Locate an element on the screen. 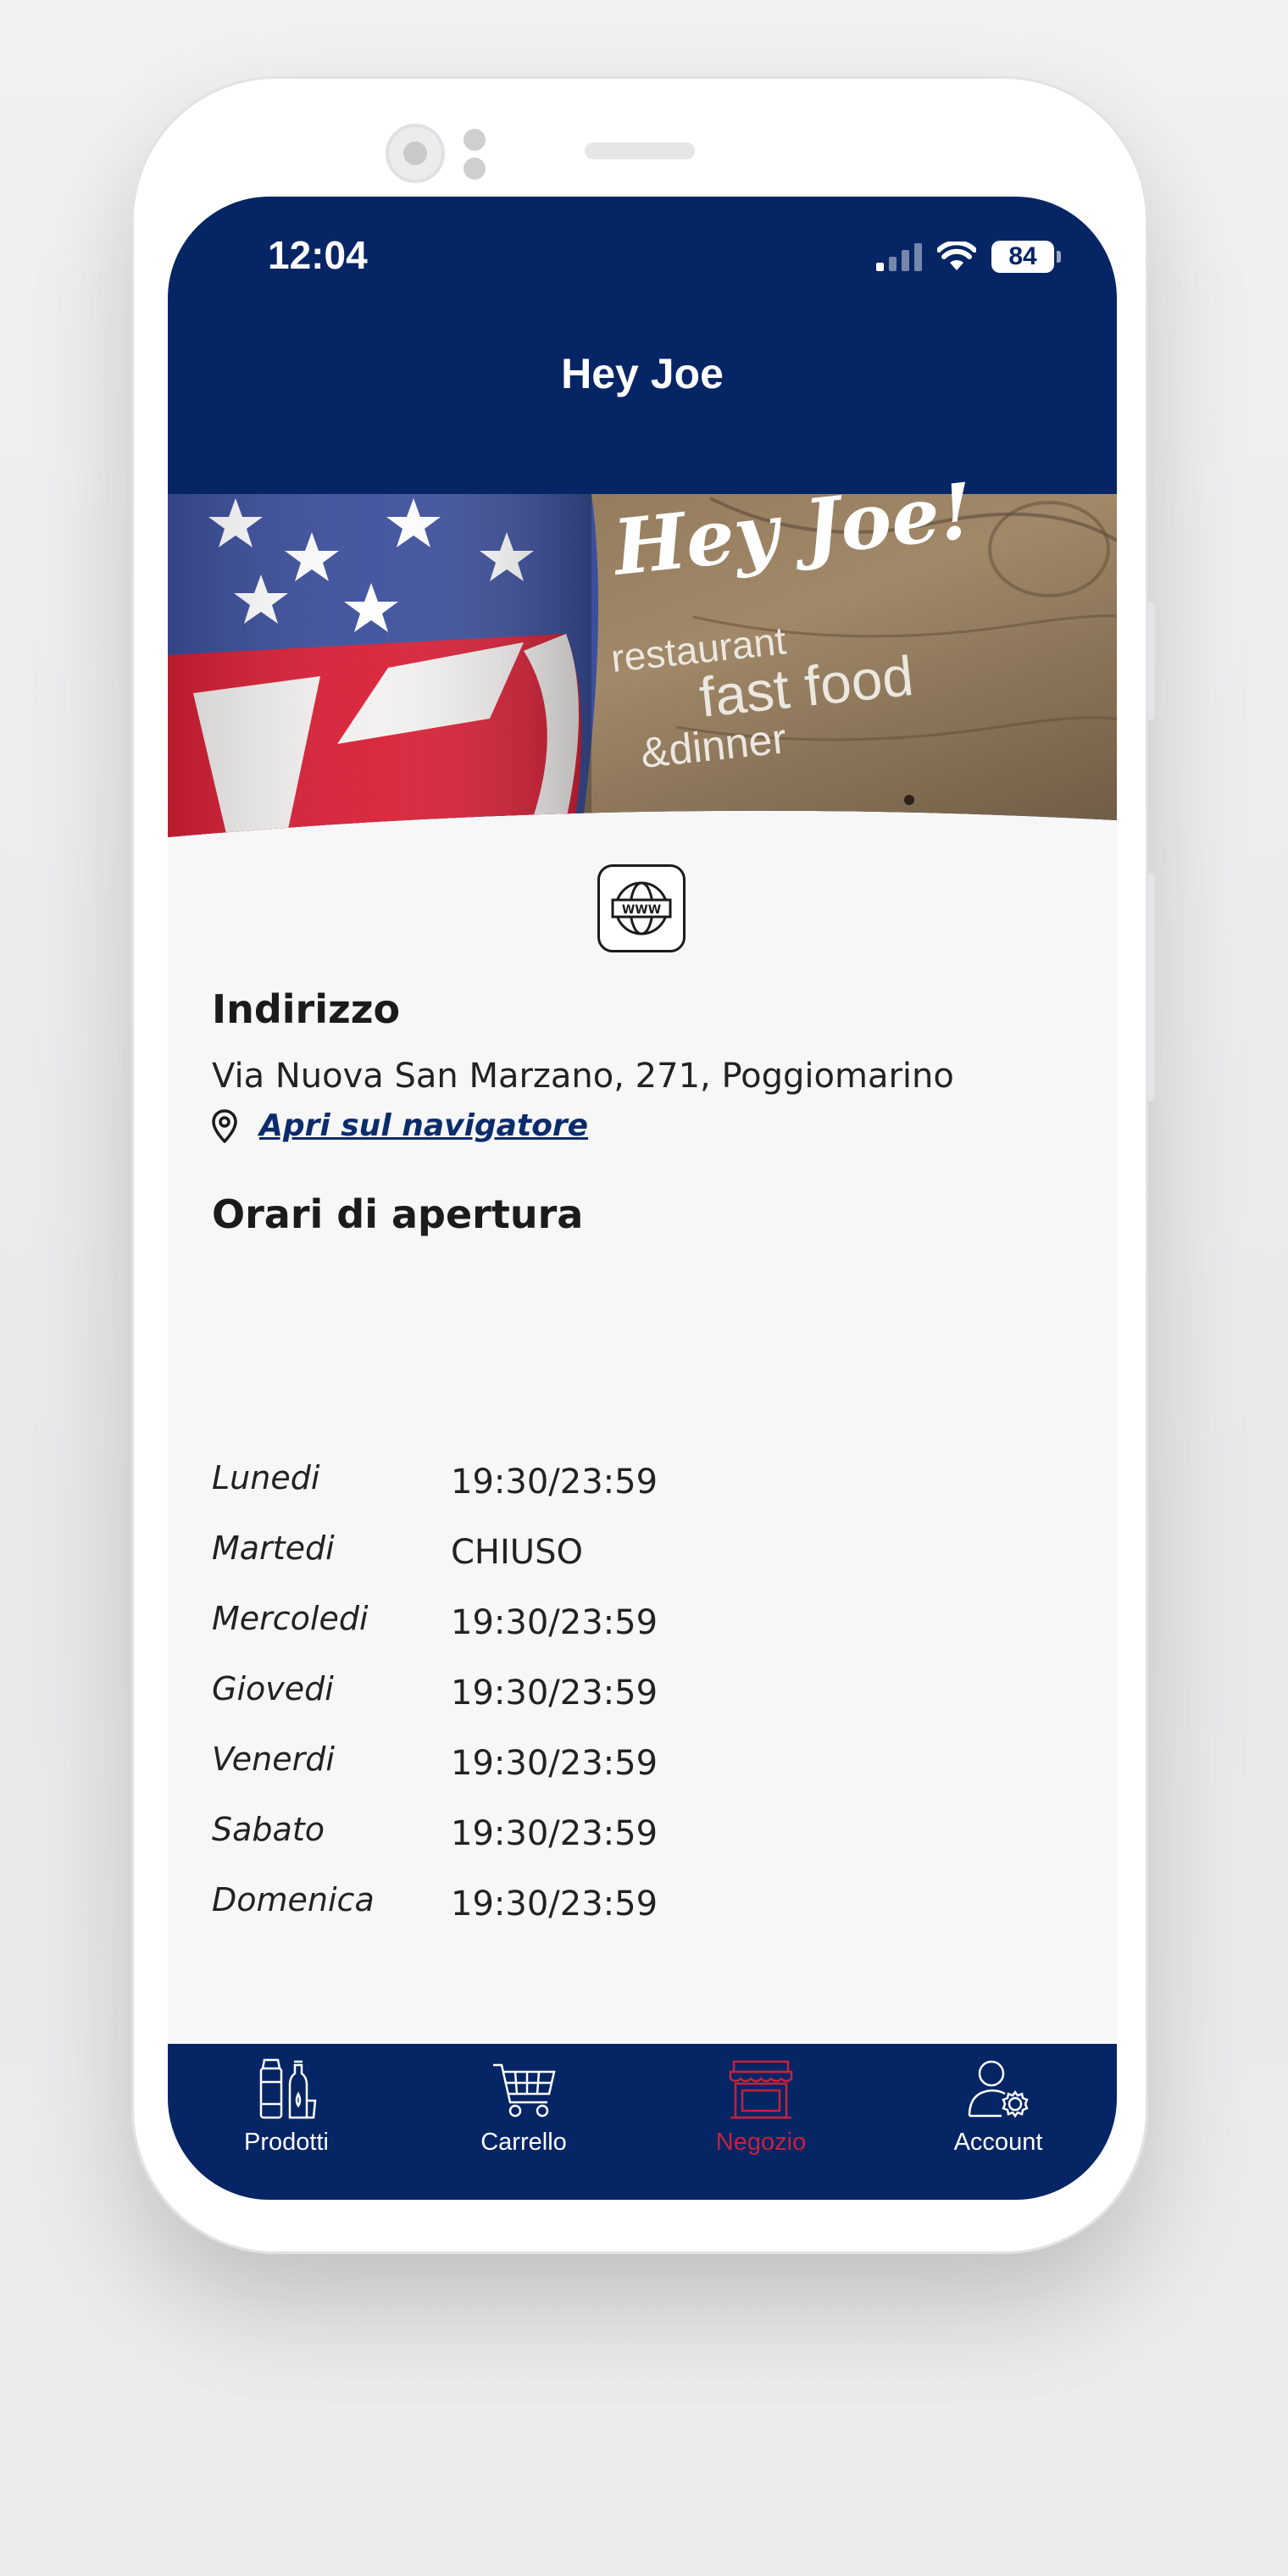  hours-time: CHIUSO is located at coordinates (517, 1552).